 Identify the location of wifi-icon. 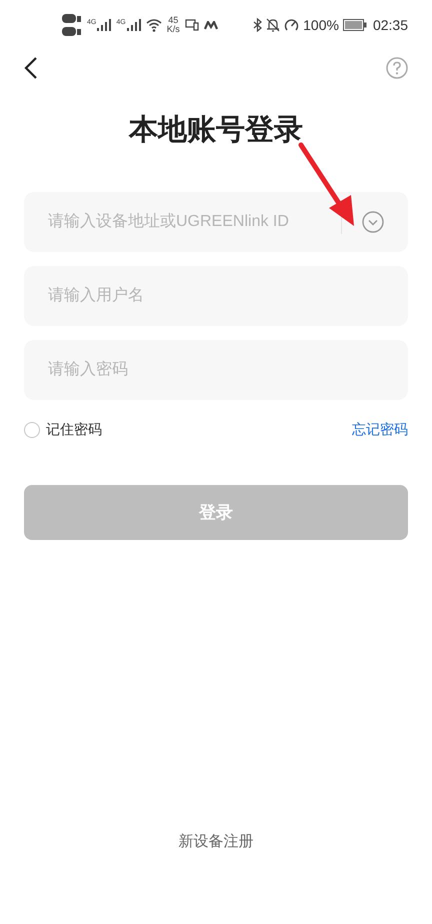
(154, 25).